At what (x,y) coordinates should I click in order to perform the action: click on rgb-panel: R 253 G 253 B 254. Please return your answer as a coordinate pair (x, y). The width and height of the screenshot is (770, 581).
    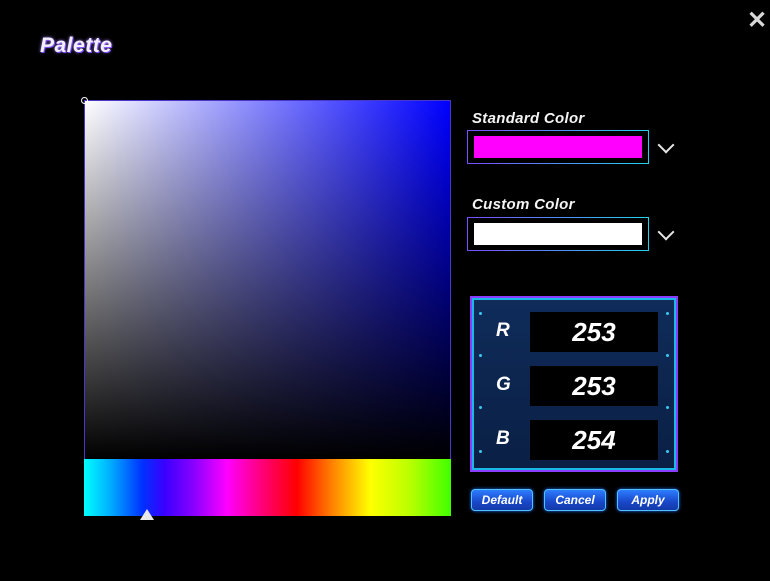
    Looking at the image, I should click on (574, 384).